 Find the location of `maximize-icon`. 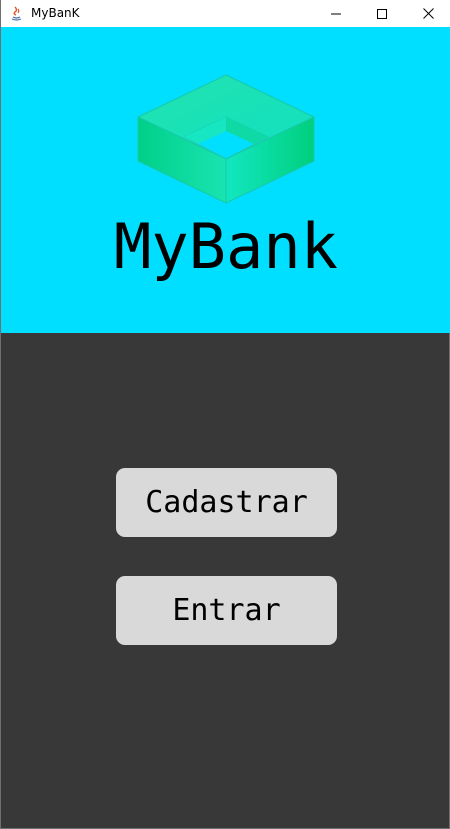

maximize-icon is located at coordinates (382, 13).